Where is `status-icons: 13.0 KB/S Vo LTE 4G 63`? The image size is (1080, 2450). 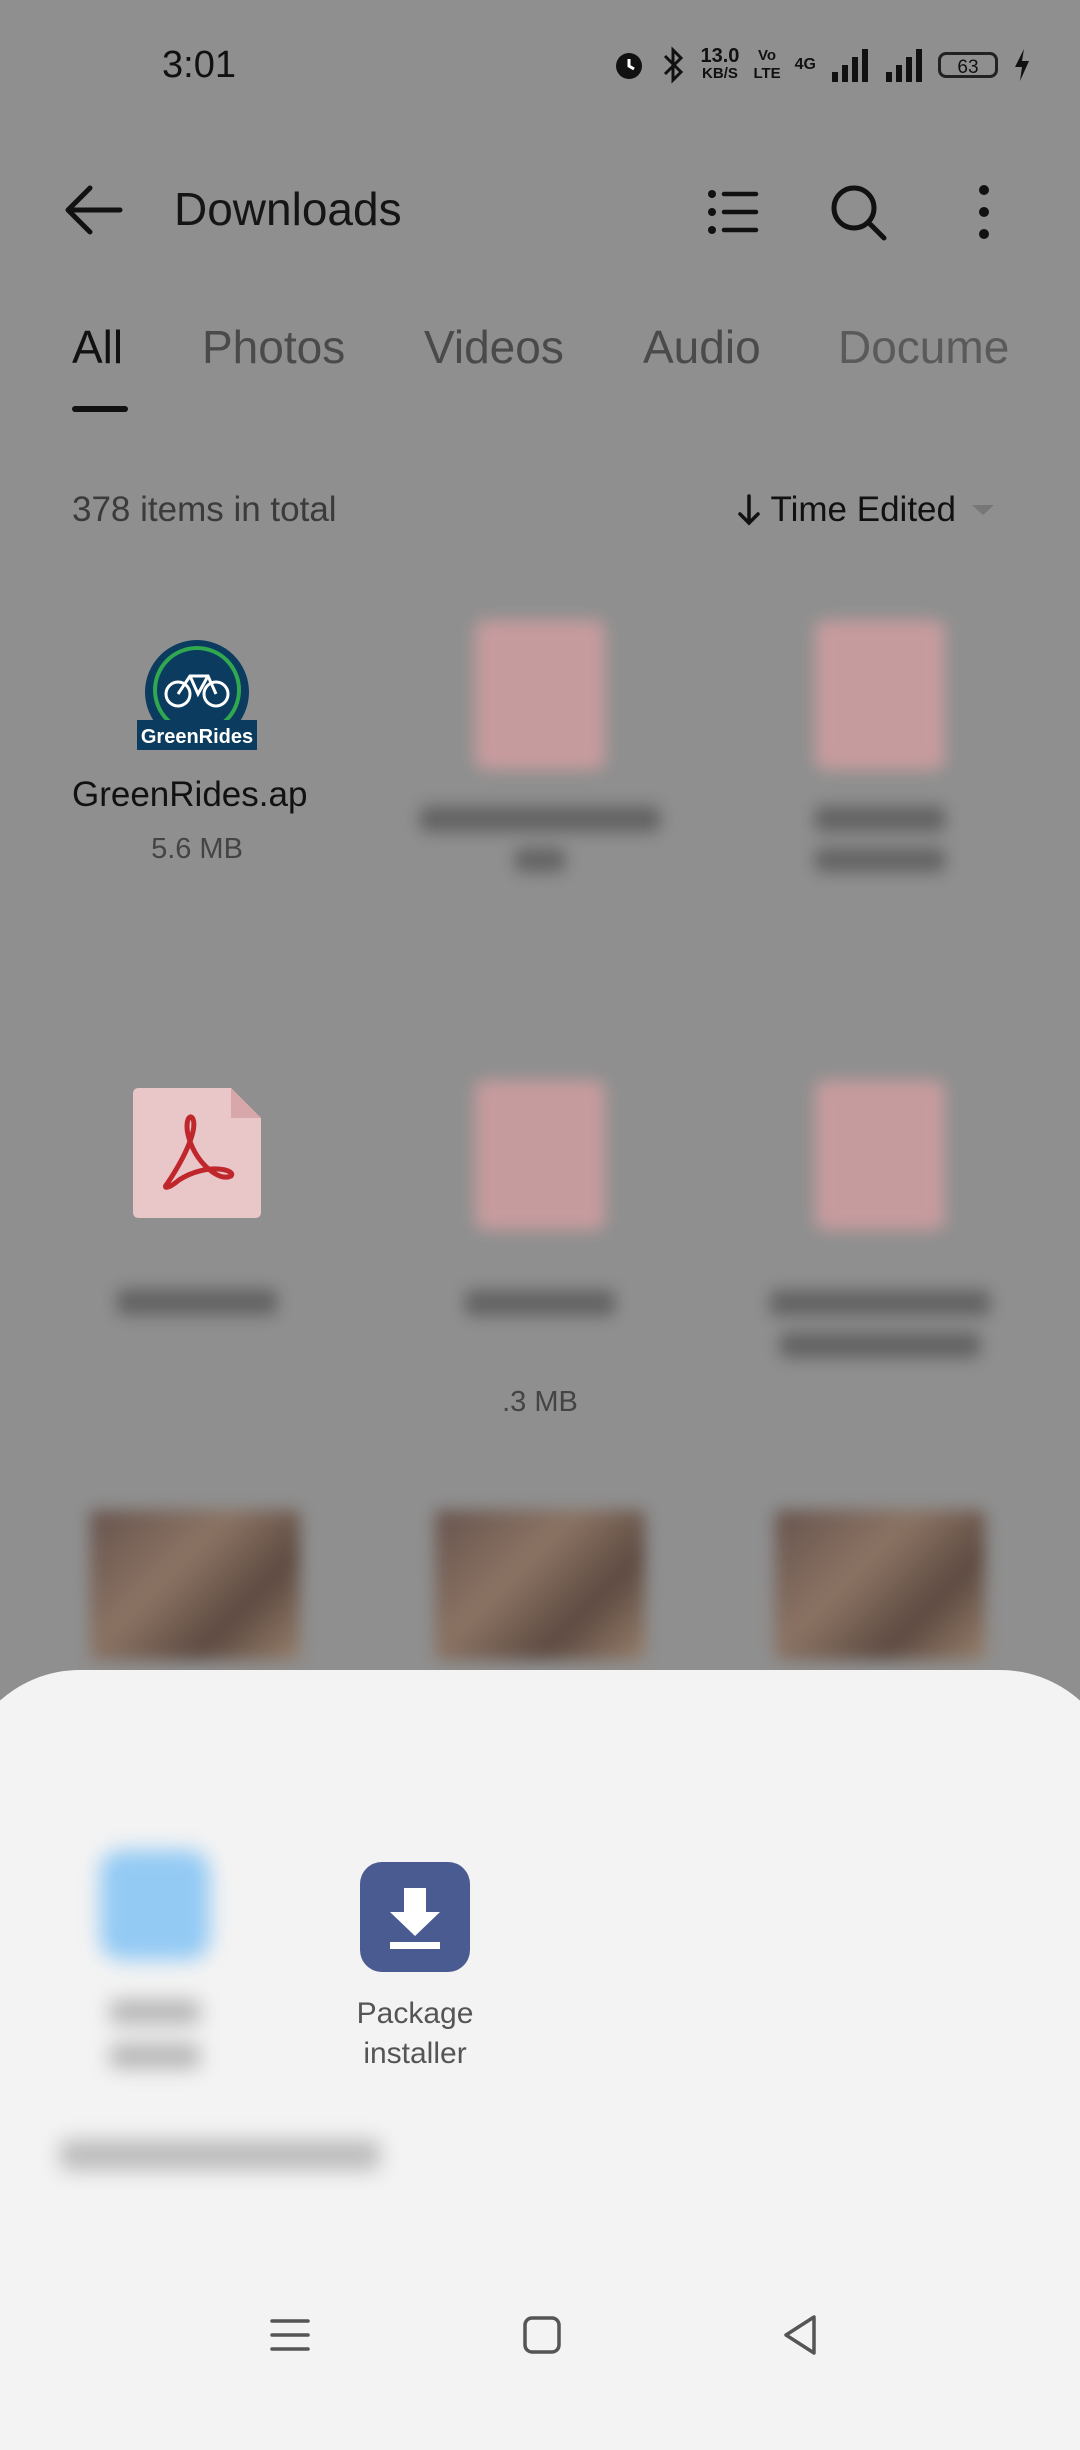
status-icons: 13.0 KB/S Vo LTE 4G 63 is located at coordinates (822, 65).